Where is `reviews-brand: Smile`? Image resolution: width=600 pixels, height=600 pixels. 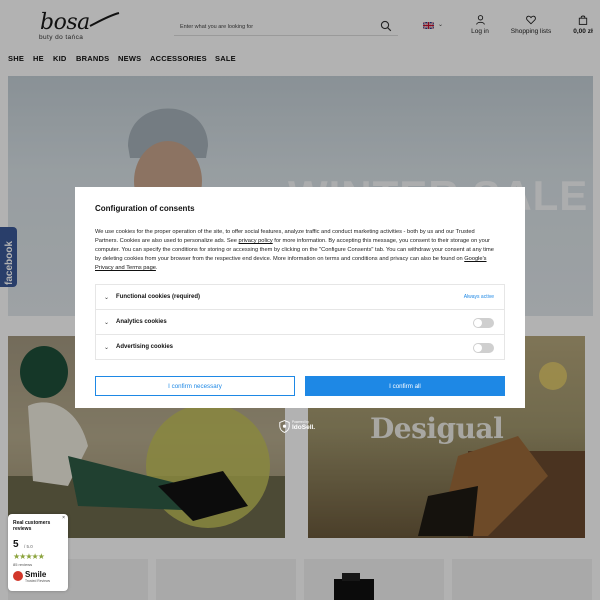 reviews-brand: Smile is located at coordinates (36, 574).